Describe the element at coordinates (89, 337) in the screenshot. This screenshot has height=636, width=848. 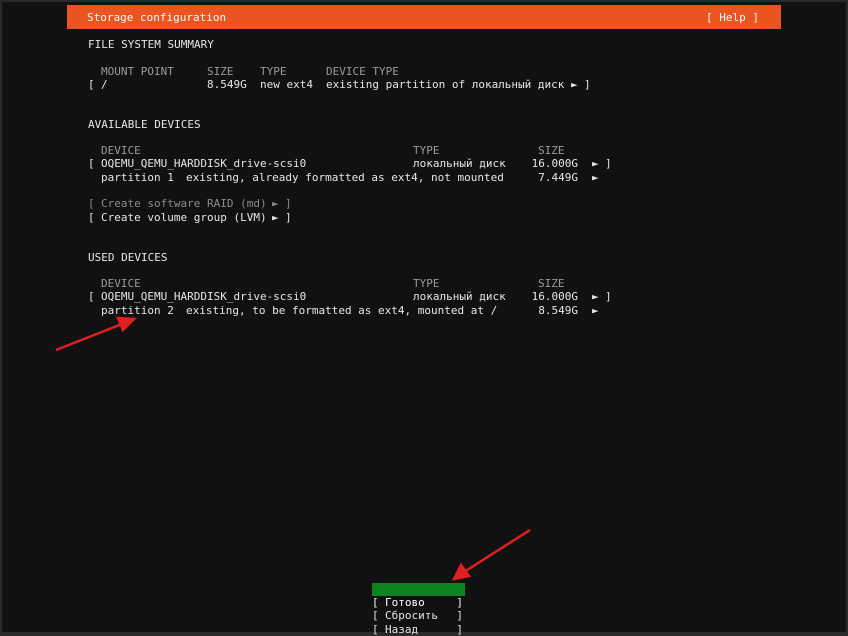
I see `annotation-arrow-partition` at that location.